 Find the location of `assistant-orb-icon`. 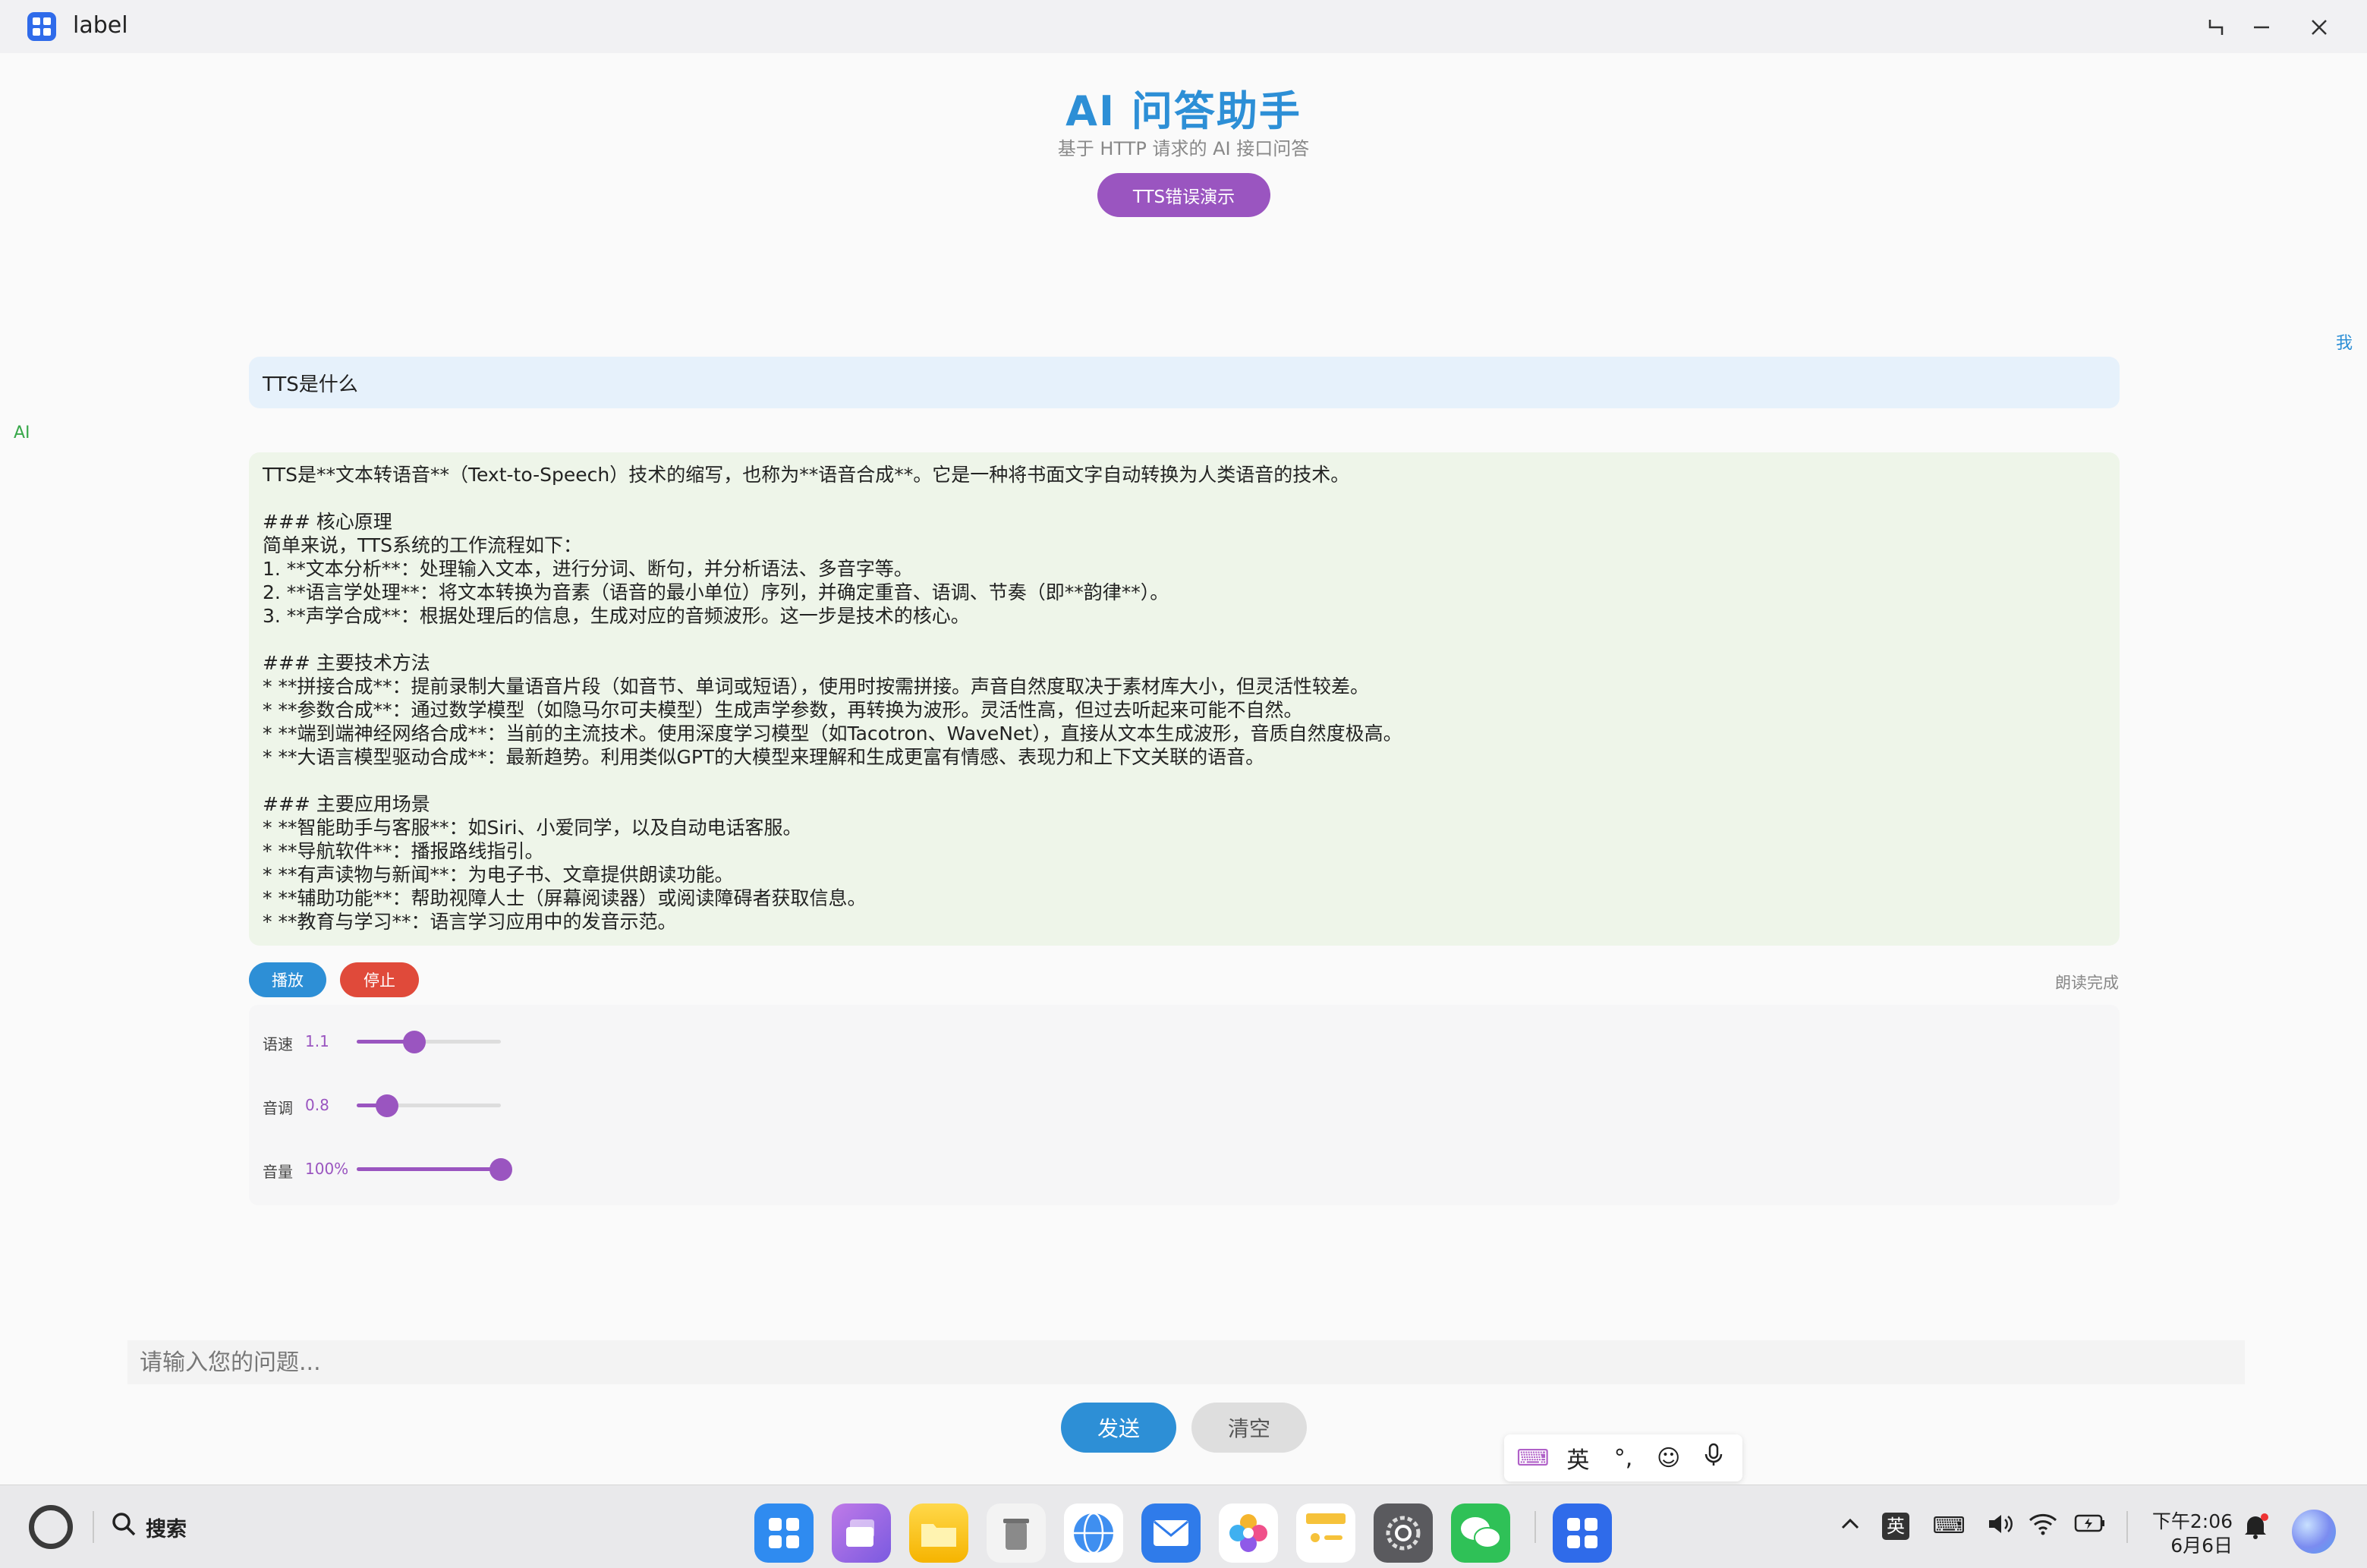

assistant-orb-icon is located at coordinates (2314, 1532).